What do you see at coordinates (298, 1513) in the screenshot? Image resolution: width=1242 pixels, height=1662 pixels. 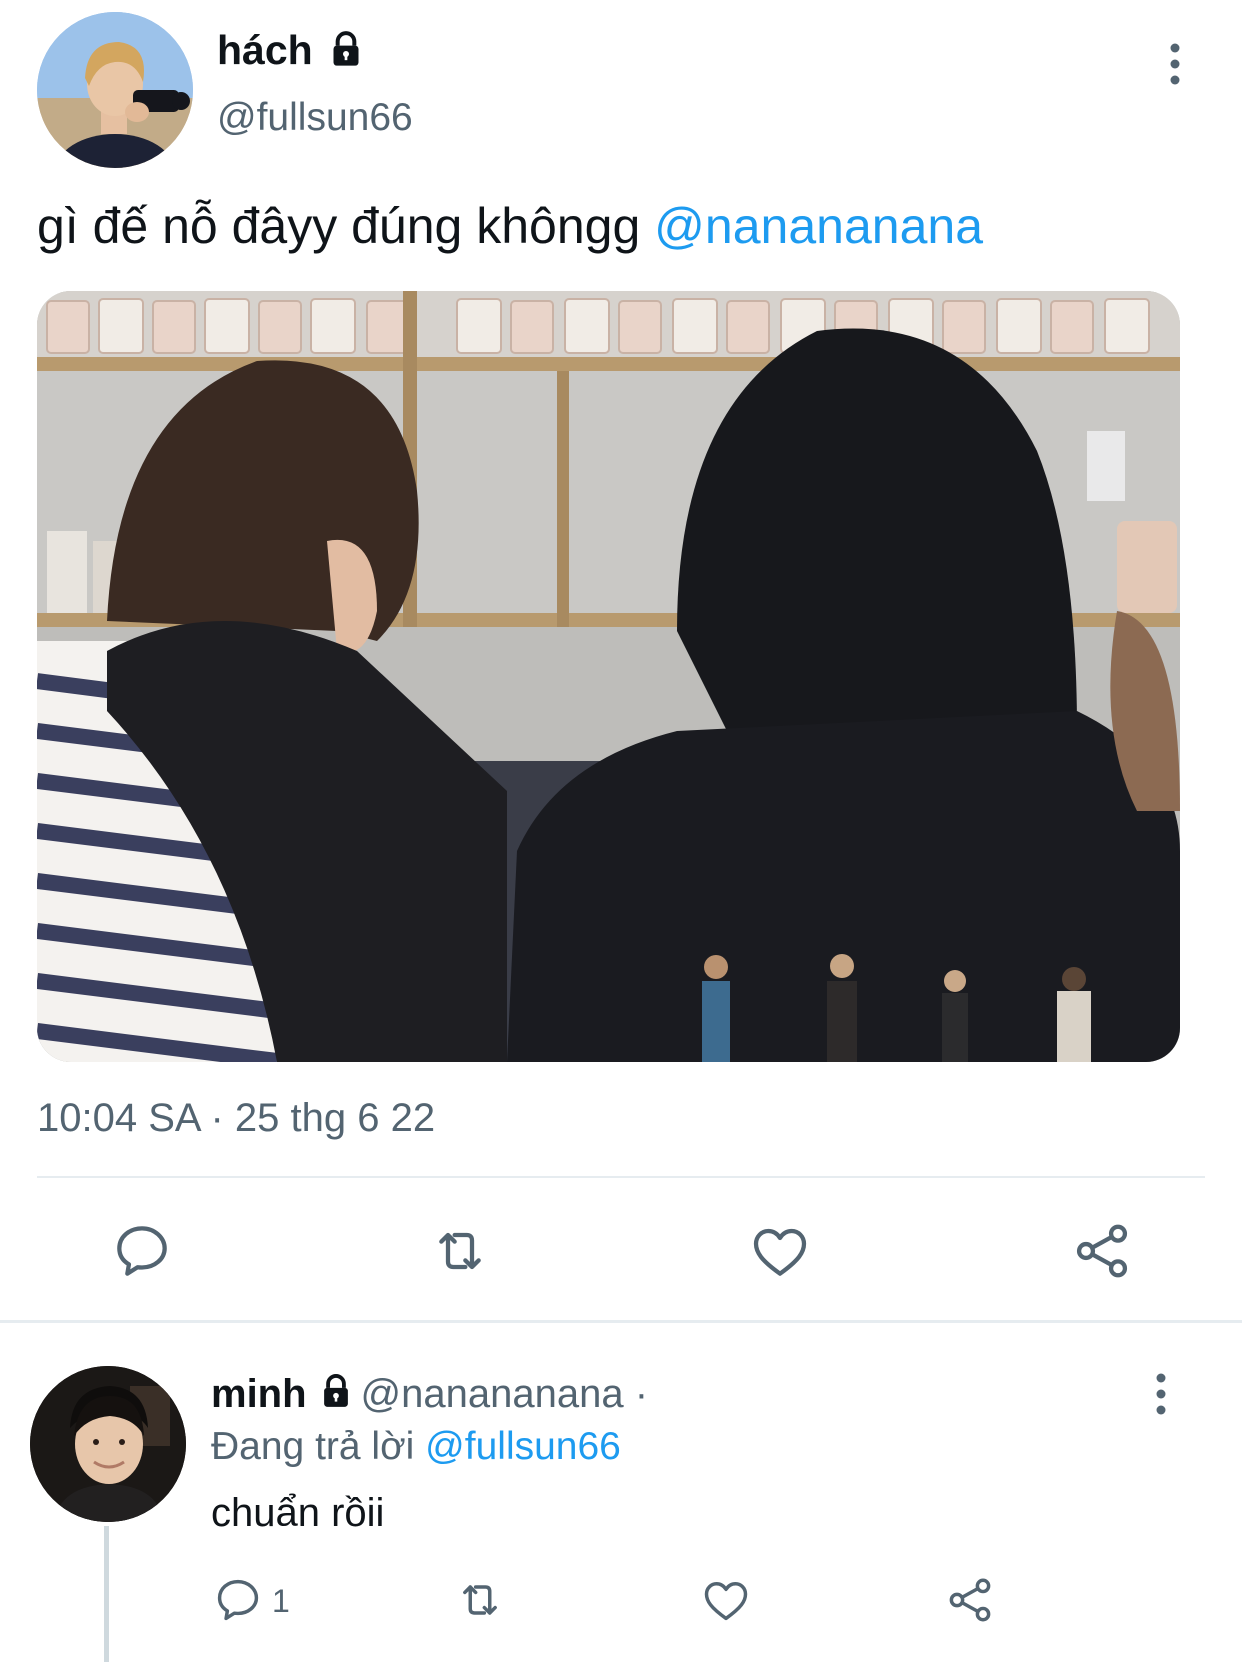 I see `reply-text: chuẩn rồii` at bounding box center [298, 1513].